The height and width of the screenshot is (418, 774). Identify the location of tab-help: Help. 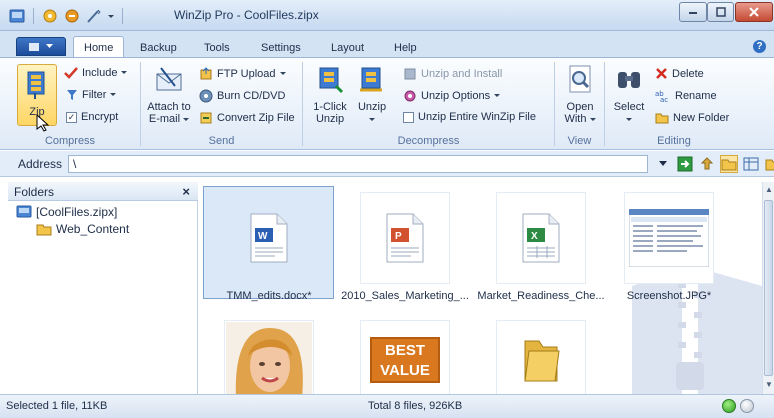
(405, 48).